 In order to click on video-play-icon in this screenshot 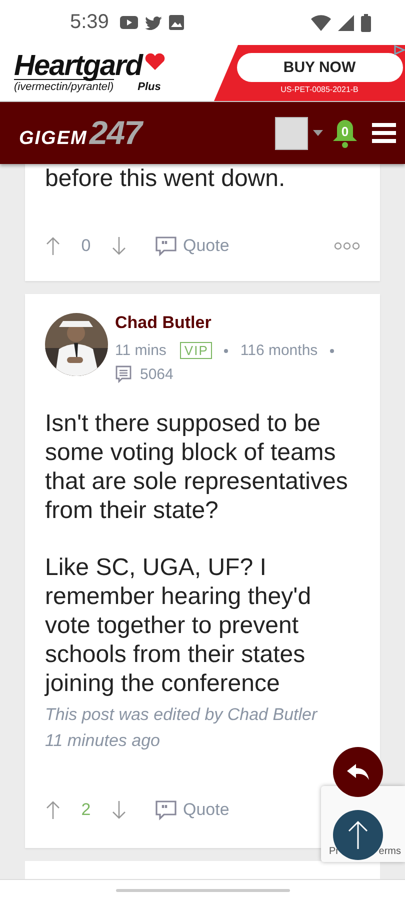, I will do `click(129, 22)`.